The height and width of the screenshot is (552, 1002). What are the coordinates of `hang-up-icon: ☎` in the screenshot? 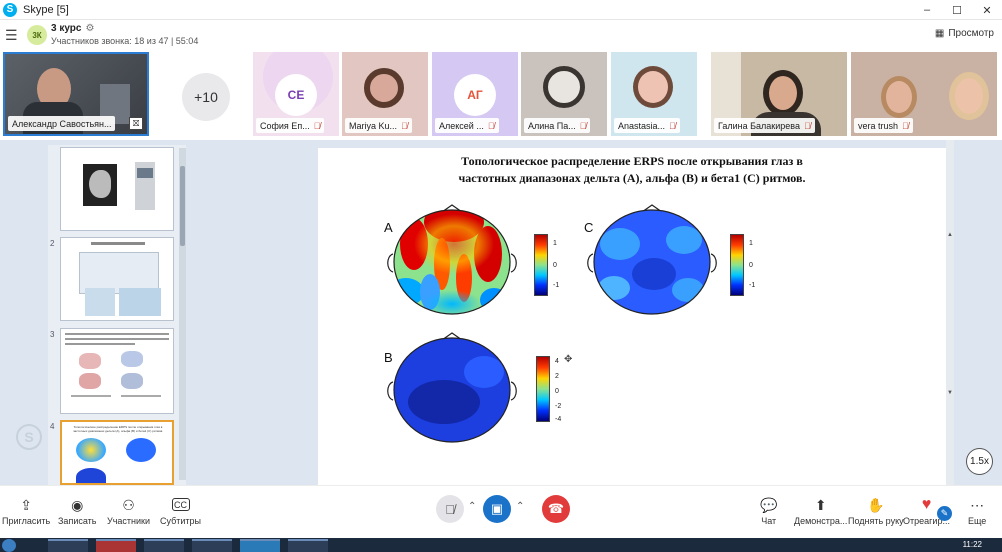 It's located at (556, 508).